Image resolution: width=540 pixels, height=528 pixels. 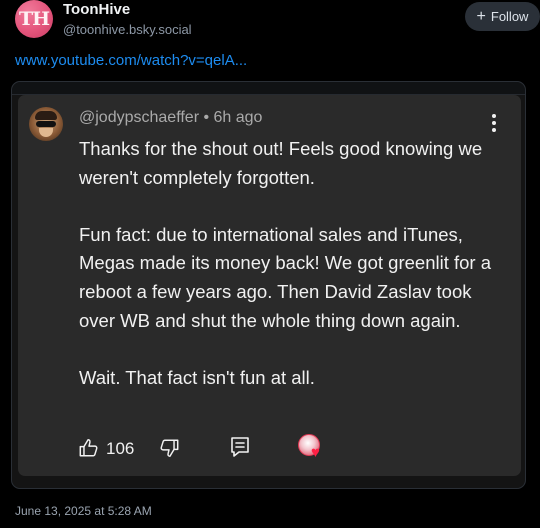 I want to click on post-timestamp: June 13, 2025 at 5:28 AM, so click(x=83, y=511).